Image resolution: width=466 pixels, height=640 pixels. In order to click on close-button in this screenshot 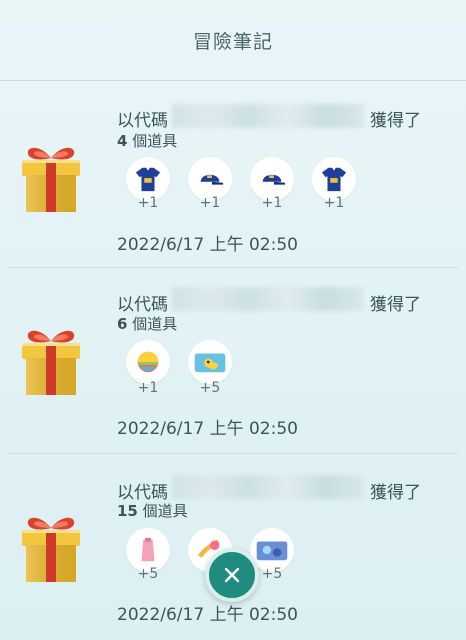, I will do `click(232, 575)`.